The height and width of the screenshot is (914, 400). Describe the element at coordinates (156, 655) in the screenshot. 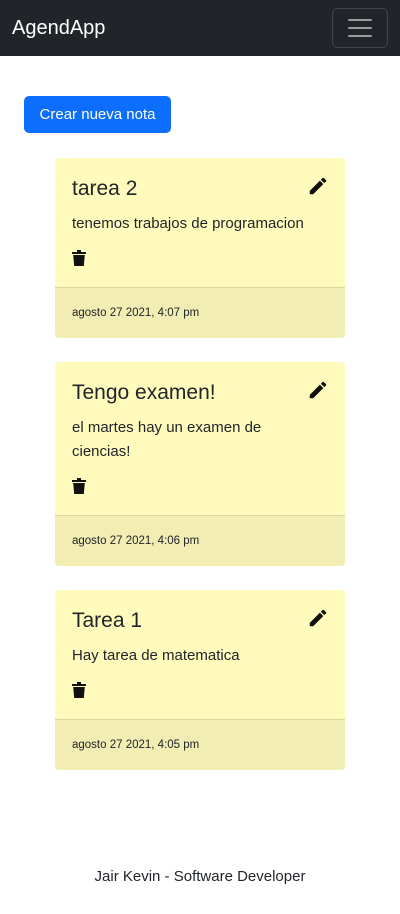

I see `note-text: Hay tarea de matematica` at that location.